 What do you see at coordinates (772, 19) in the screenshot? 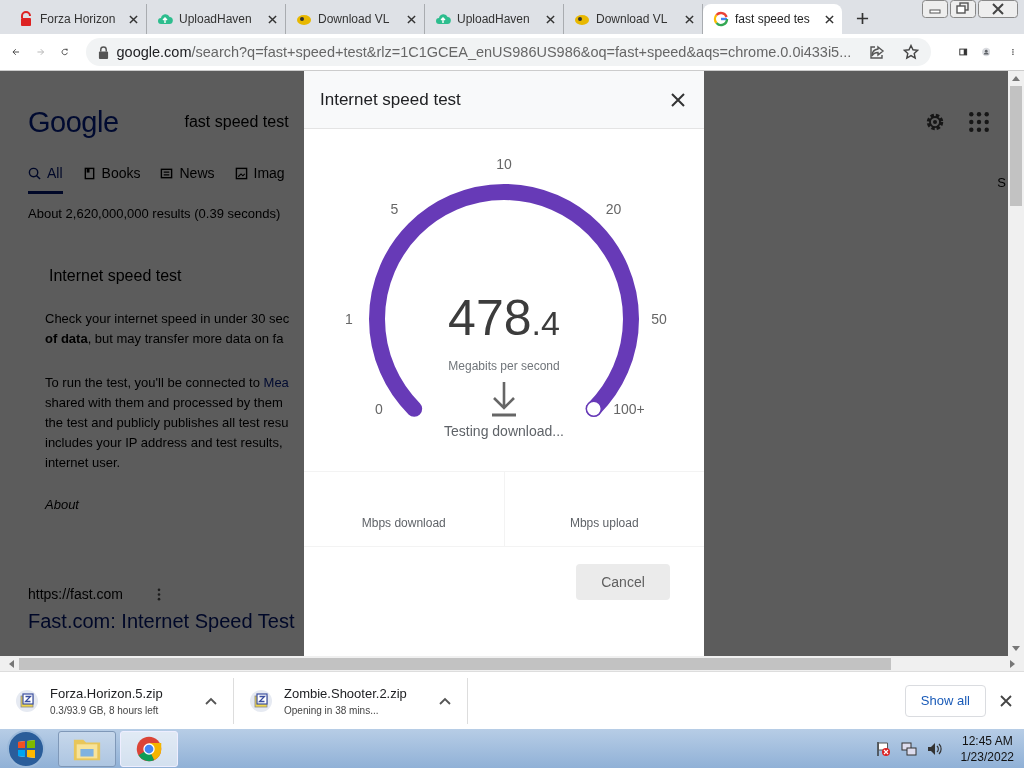
I see `browser-tab: fast speed tes` at bounding box center [772, 19].